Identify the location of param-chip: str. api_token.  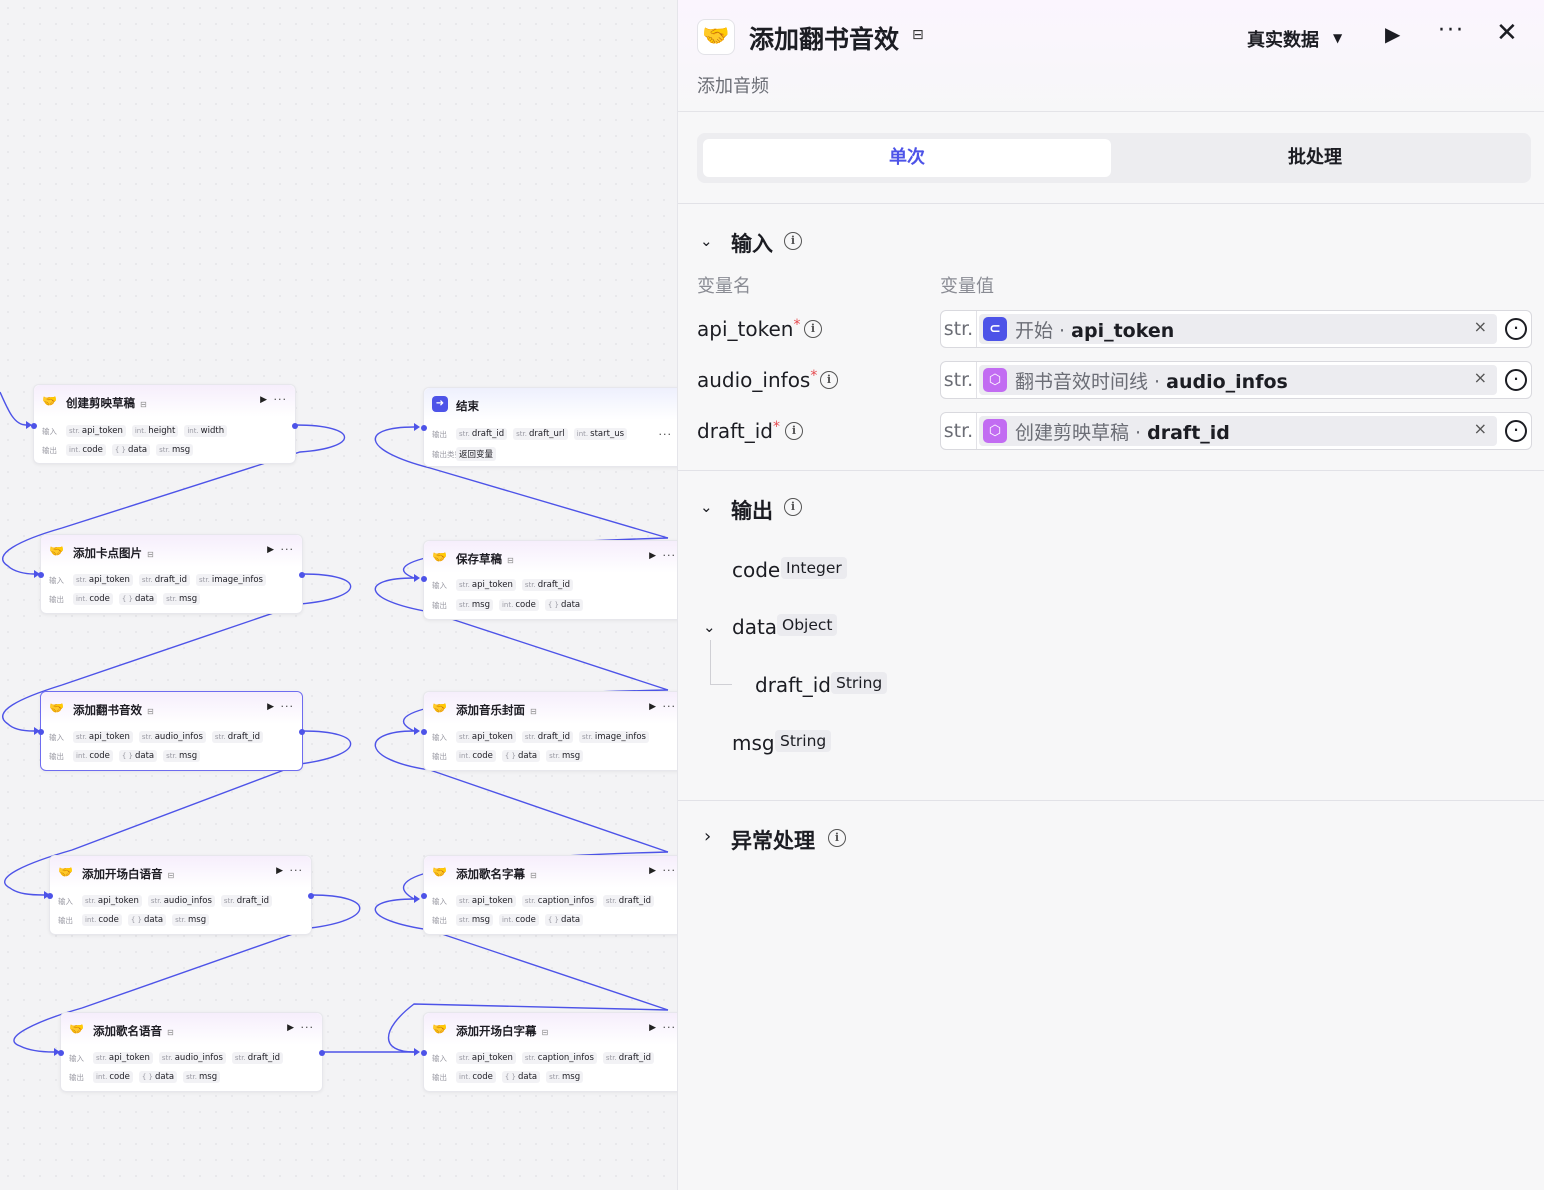
(486, 1058).